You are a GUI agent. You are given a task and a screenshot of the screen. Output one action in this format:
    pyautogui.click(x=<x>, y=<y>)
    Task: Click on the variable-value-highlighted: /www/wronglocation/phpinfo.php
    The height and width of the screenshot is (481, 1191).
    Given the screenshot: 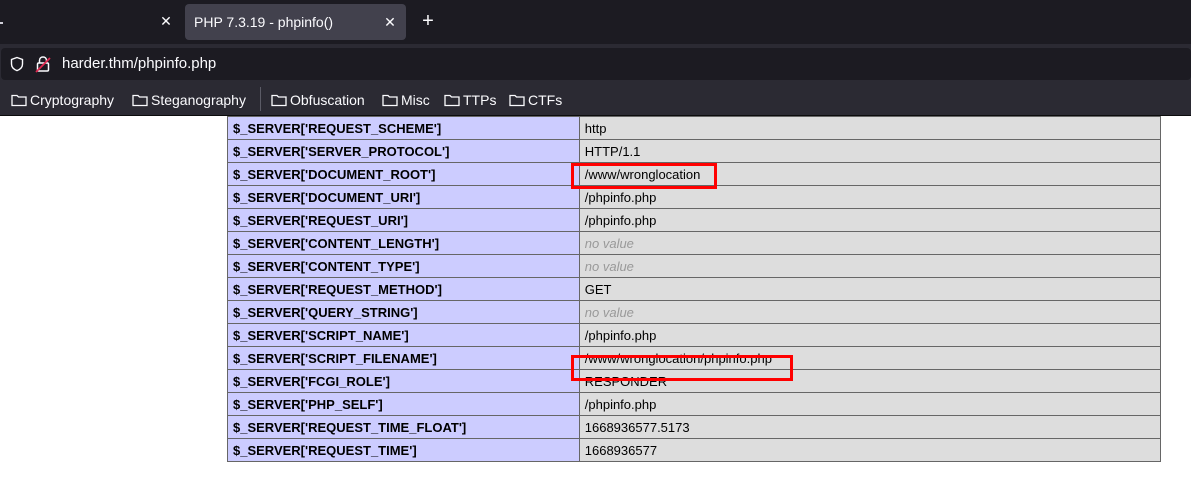 What is the action you would take?
    pyautogui.click(x=870, y=358)
    